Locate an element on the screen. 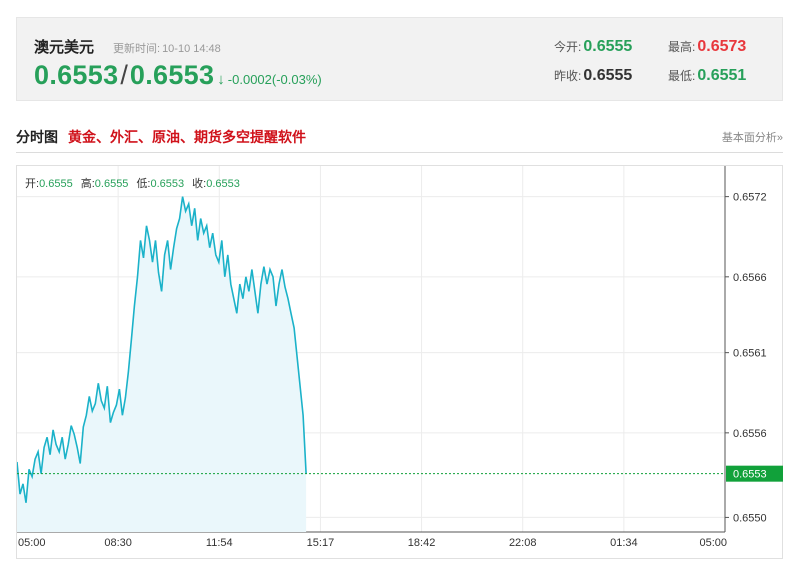 This screenshot has height=577, width=800. stat-prev-close-label: 昨收: is located at coordinates (568, 76).